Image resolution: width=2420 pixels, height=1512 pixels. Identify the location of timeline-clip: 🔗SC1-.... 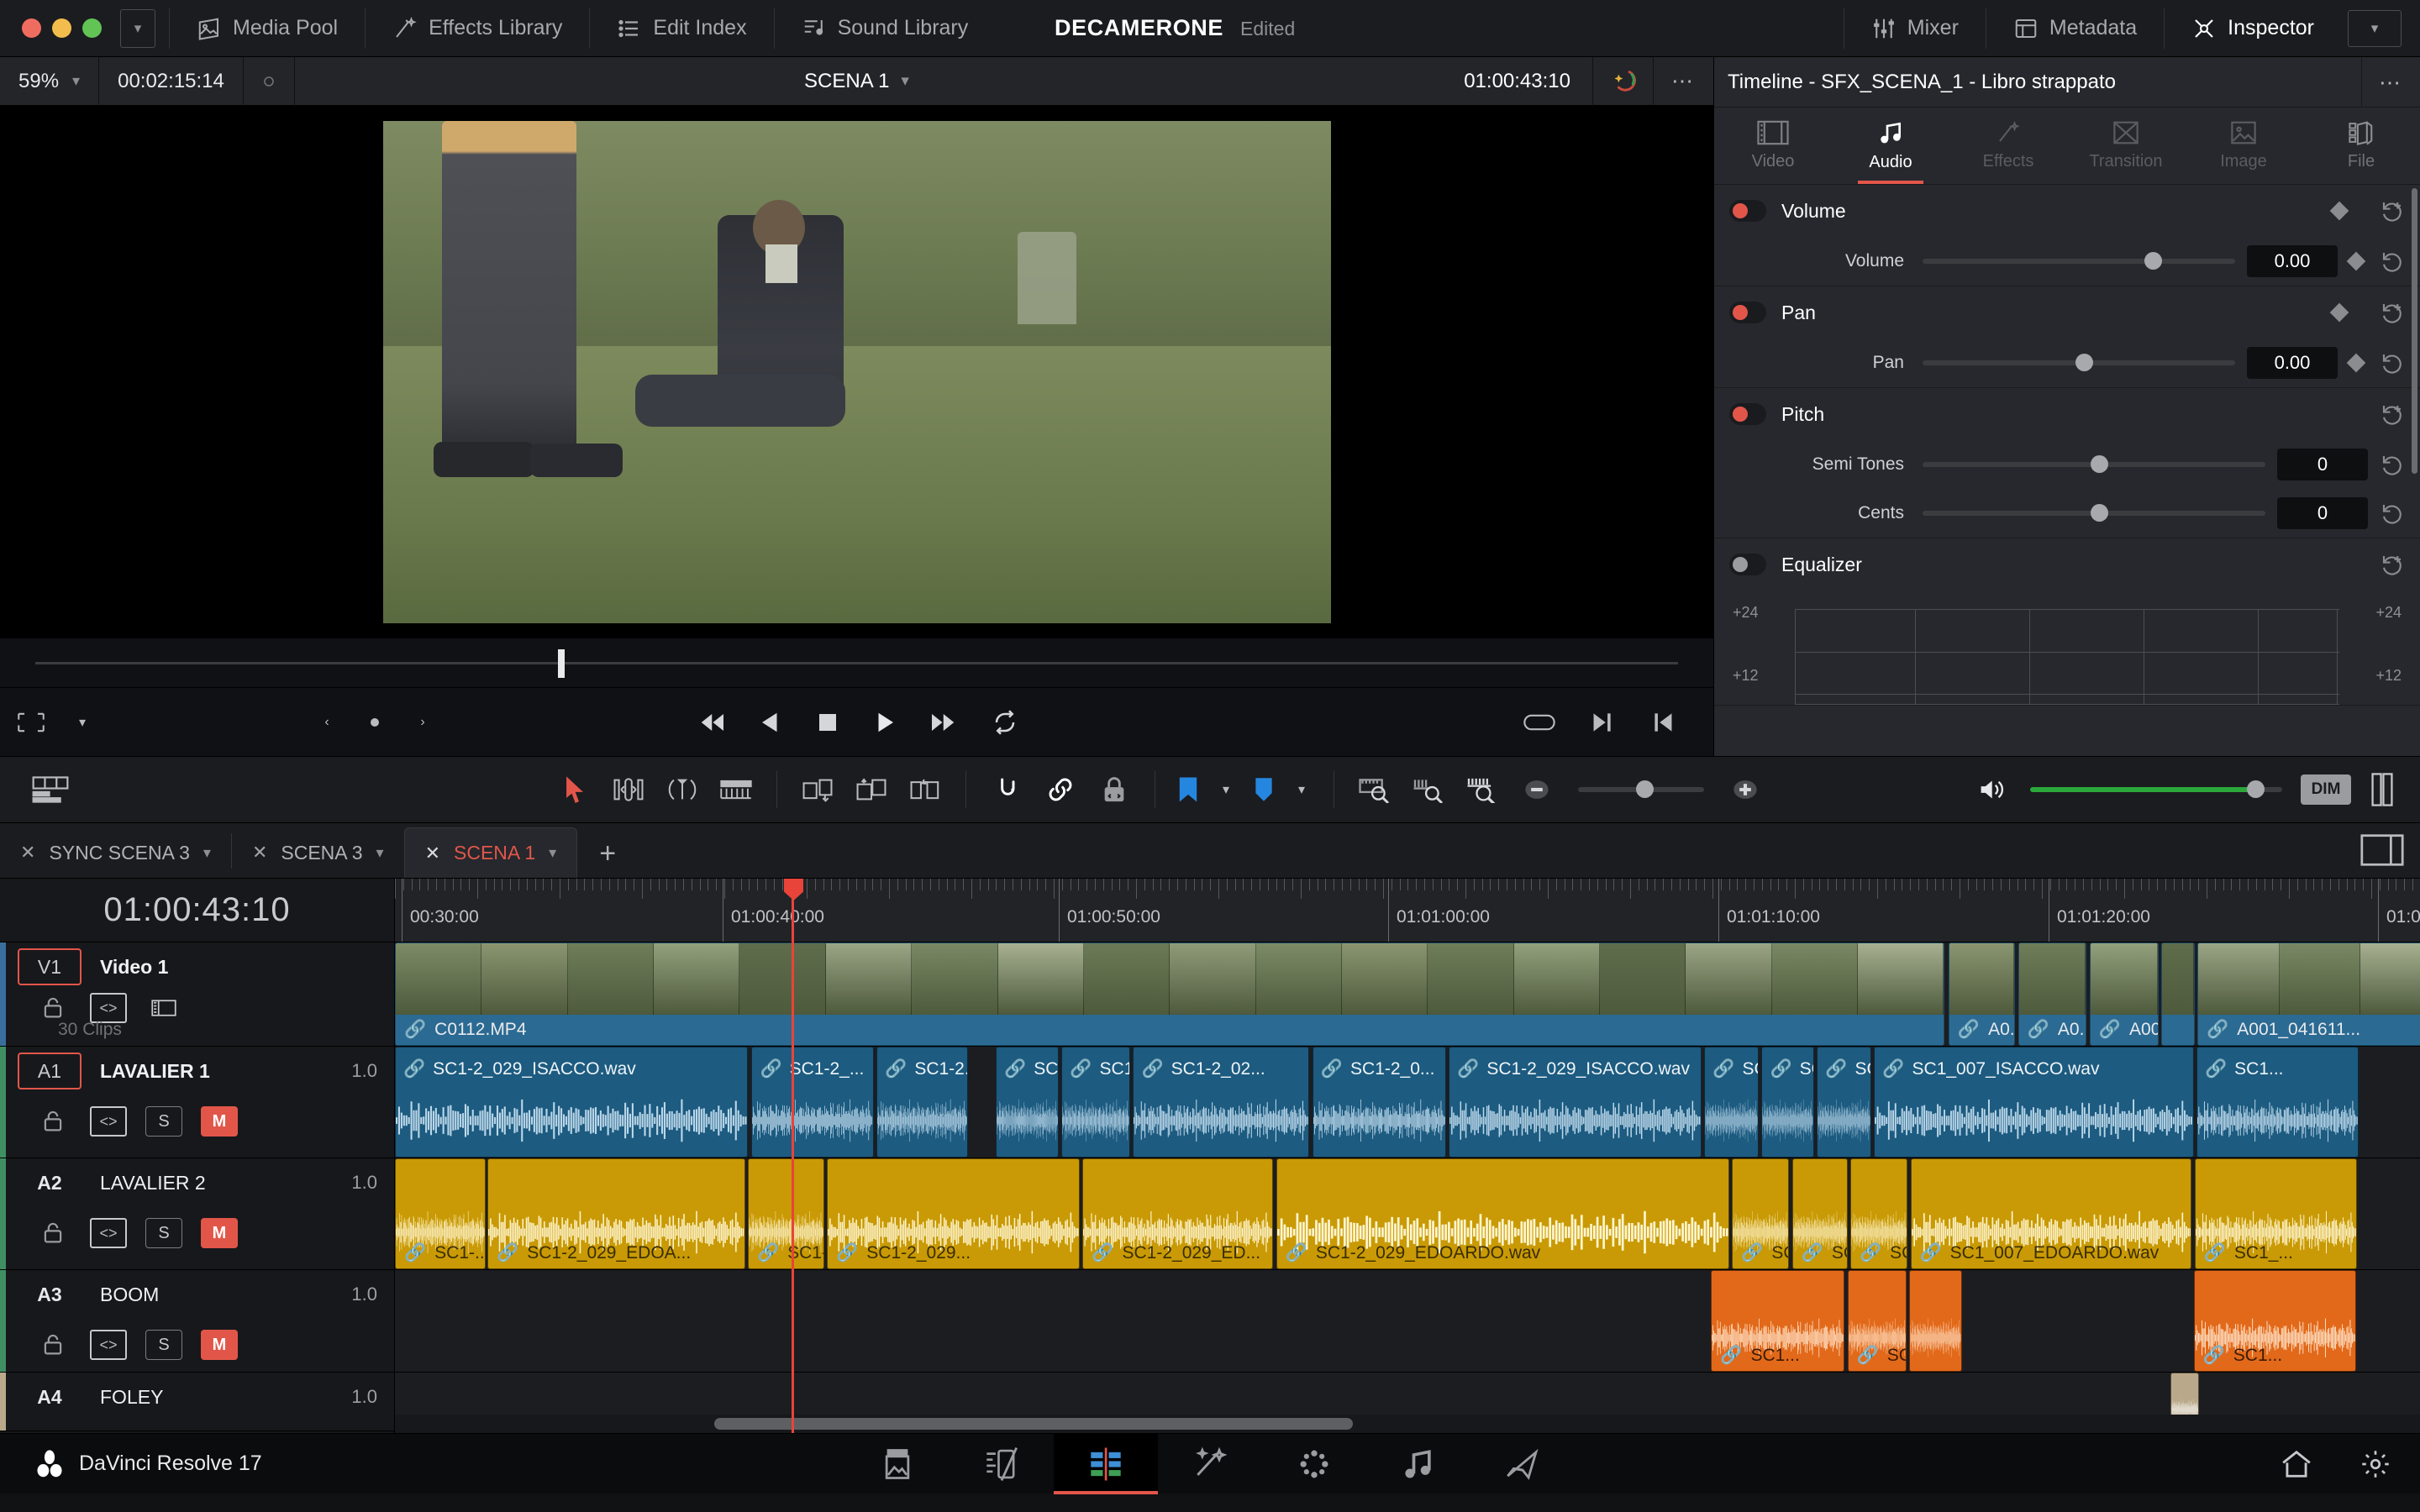
(440, 1213).